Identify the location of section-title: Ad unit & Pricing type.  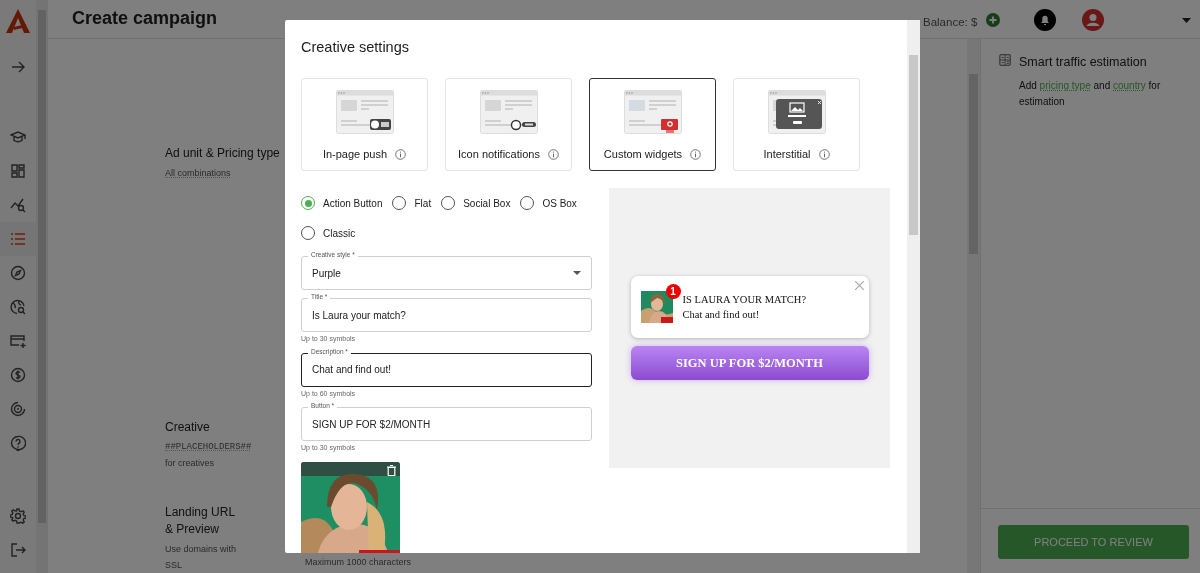
(223, 153).